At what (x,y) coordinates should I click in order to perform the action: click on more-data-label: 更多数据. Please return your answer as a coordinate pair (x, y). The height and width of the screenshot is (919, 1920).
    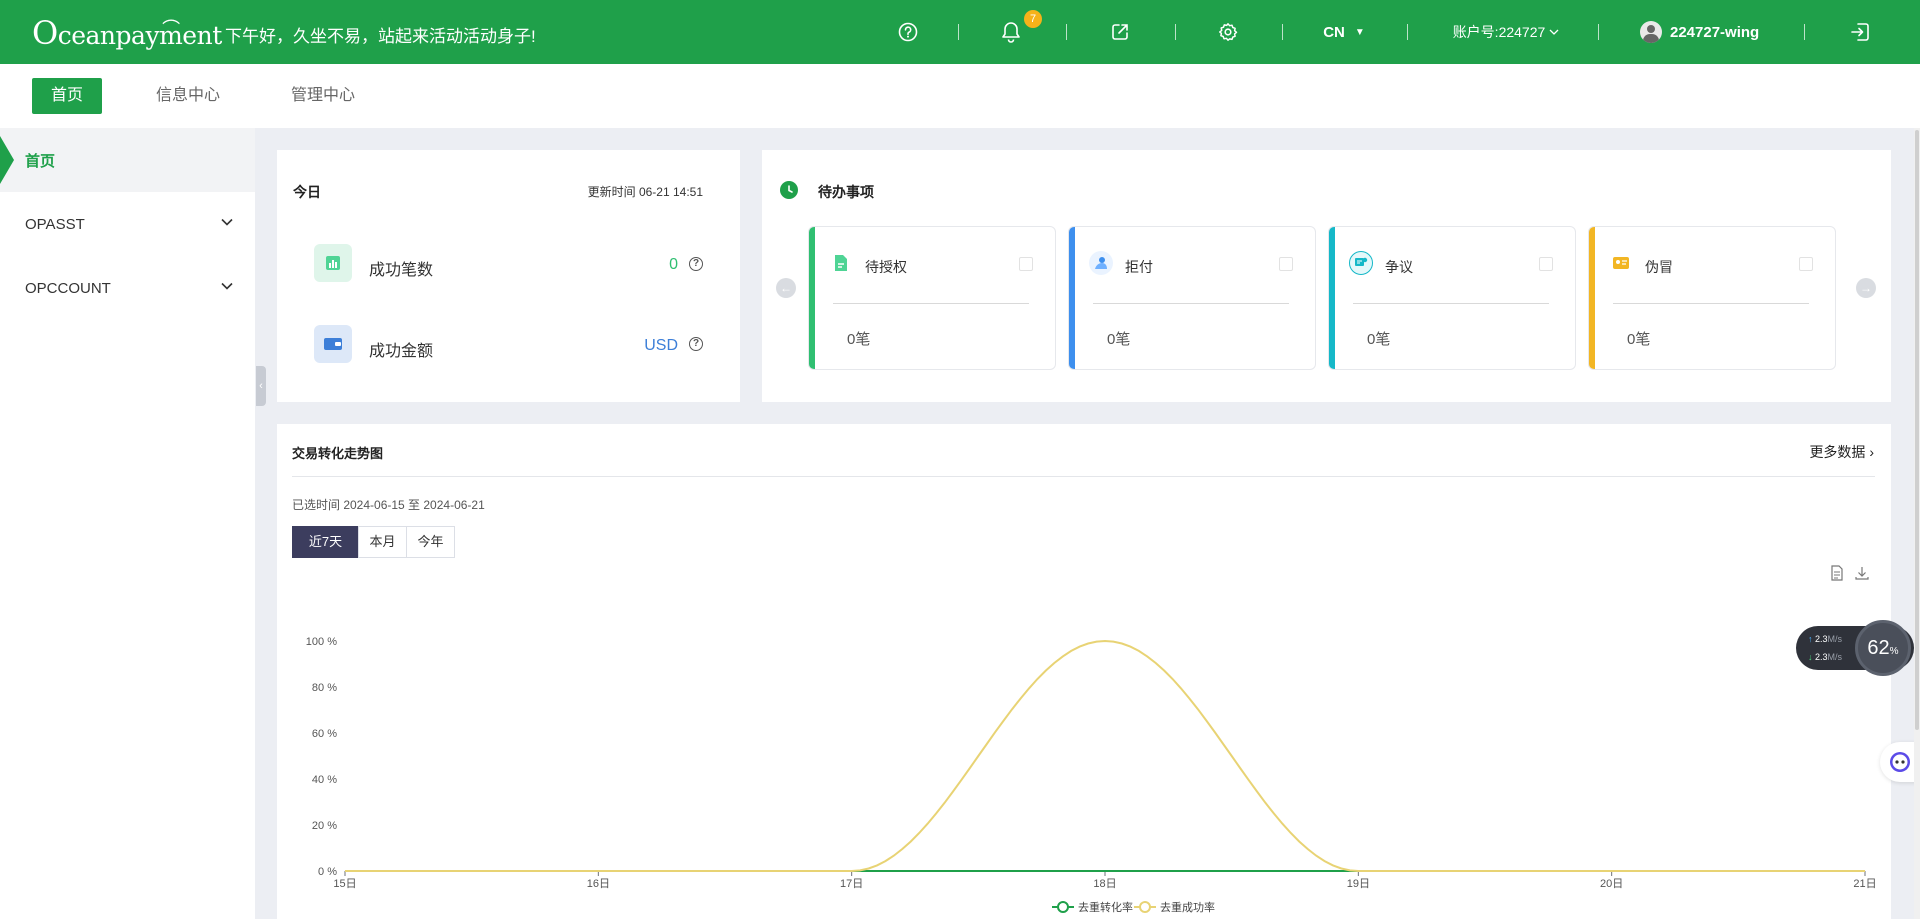
    Looking at the image, I should click on (1837, 452).